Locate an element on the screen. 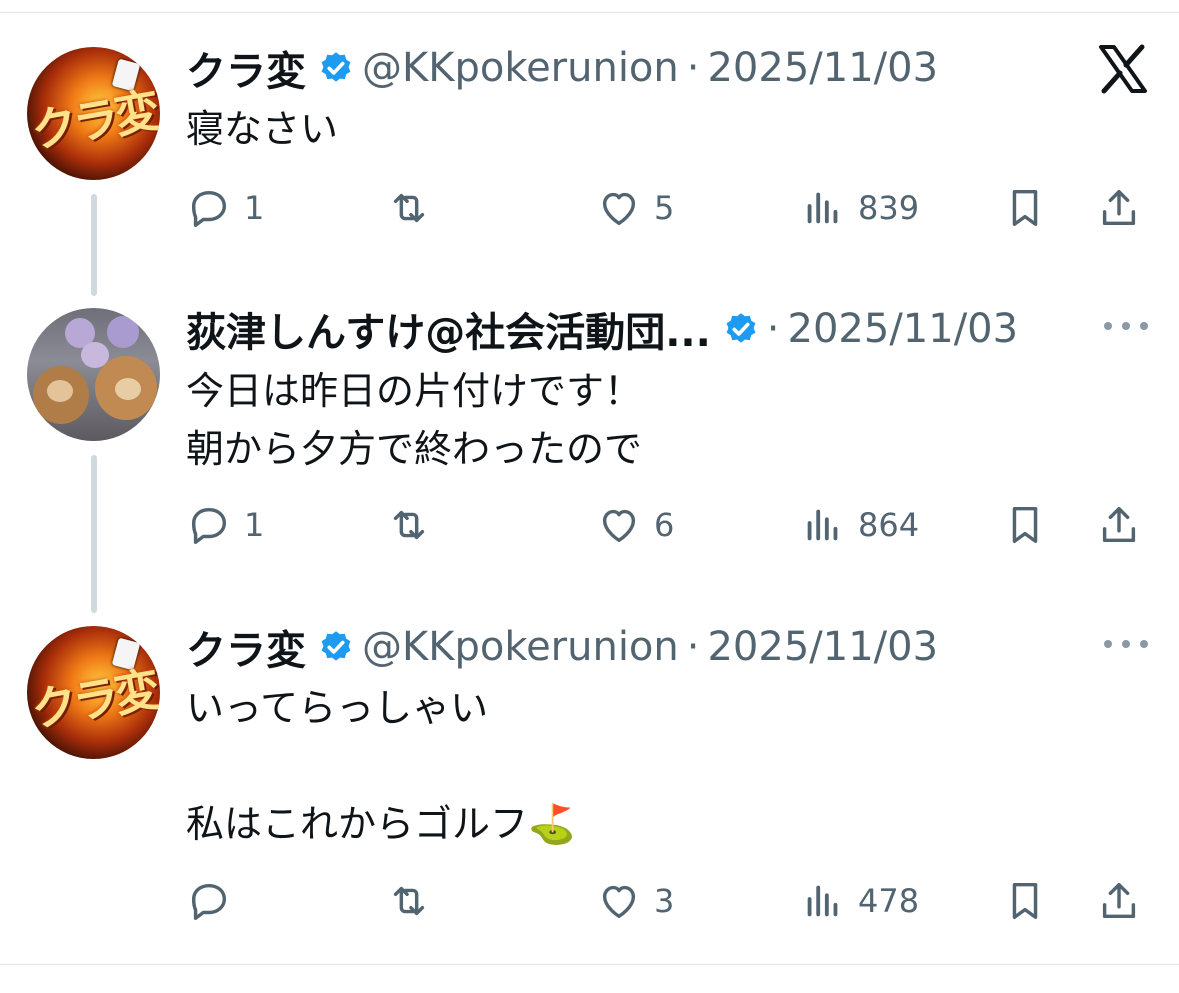 Image resolution: width=1179 pixels, height=993 pixels. like-button: 3 is located at coordinates (635, 901).